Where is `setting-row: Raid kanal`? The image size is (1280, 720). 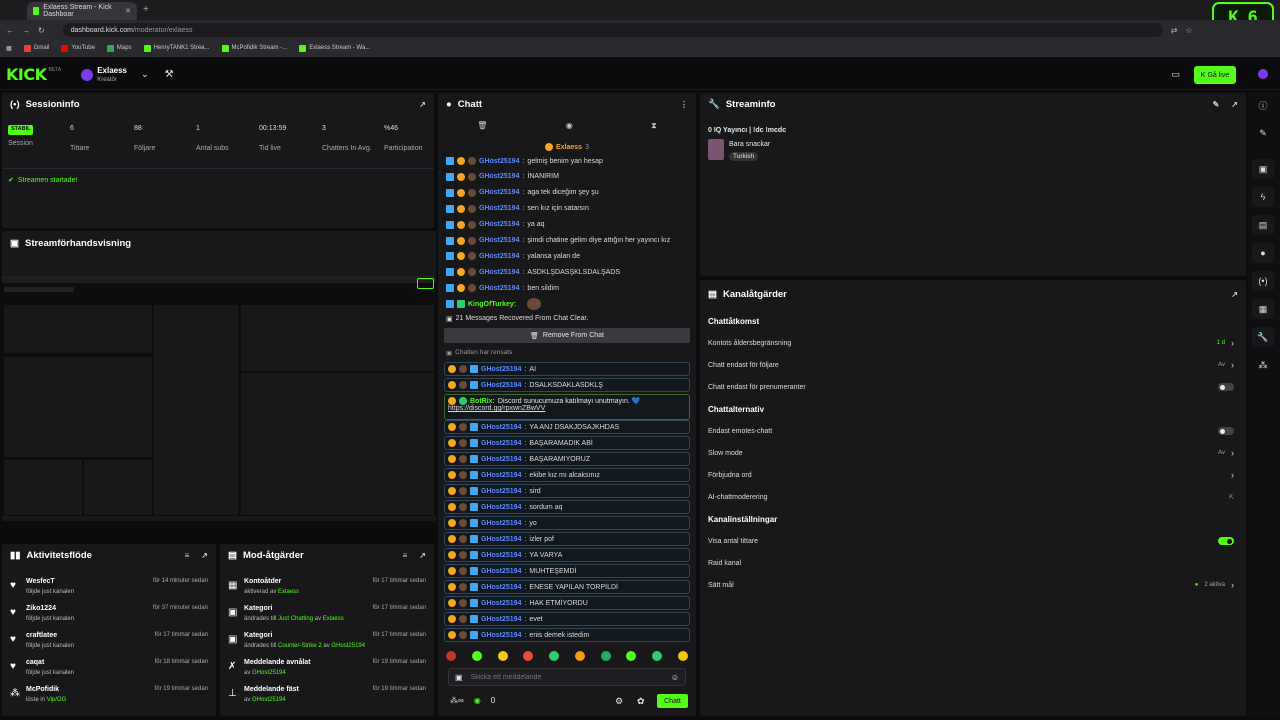
setting-row: Raid kanal is located at coordinates (971, 563).